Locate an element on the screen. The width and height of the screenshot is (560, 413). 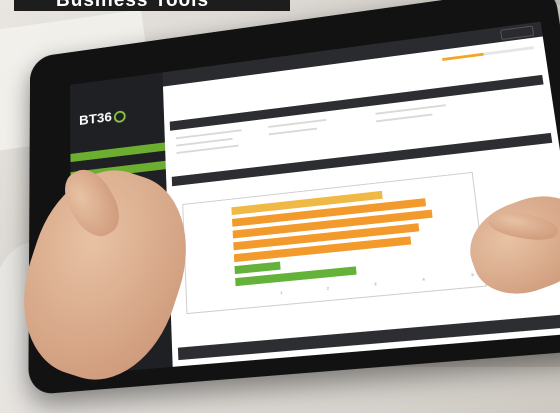
progress-track is located at coordinates (488, 53).